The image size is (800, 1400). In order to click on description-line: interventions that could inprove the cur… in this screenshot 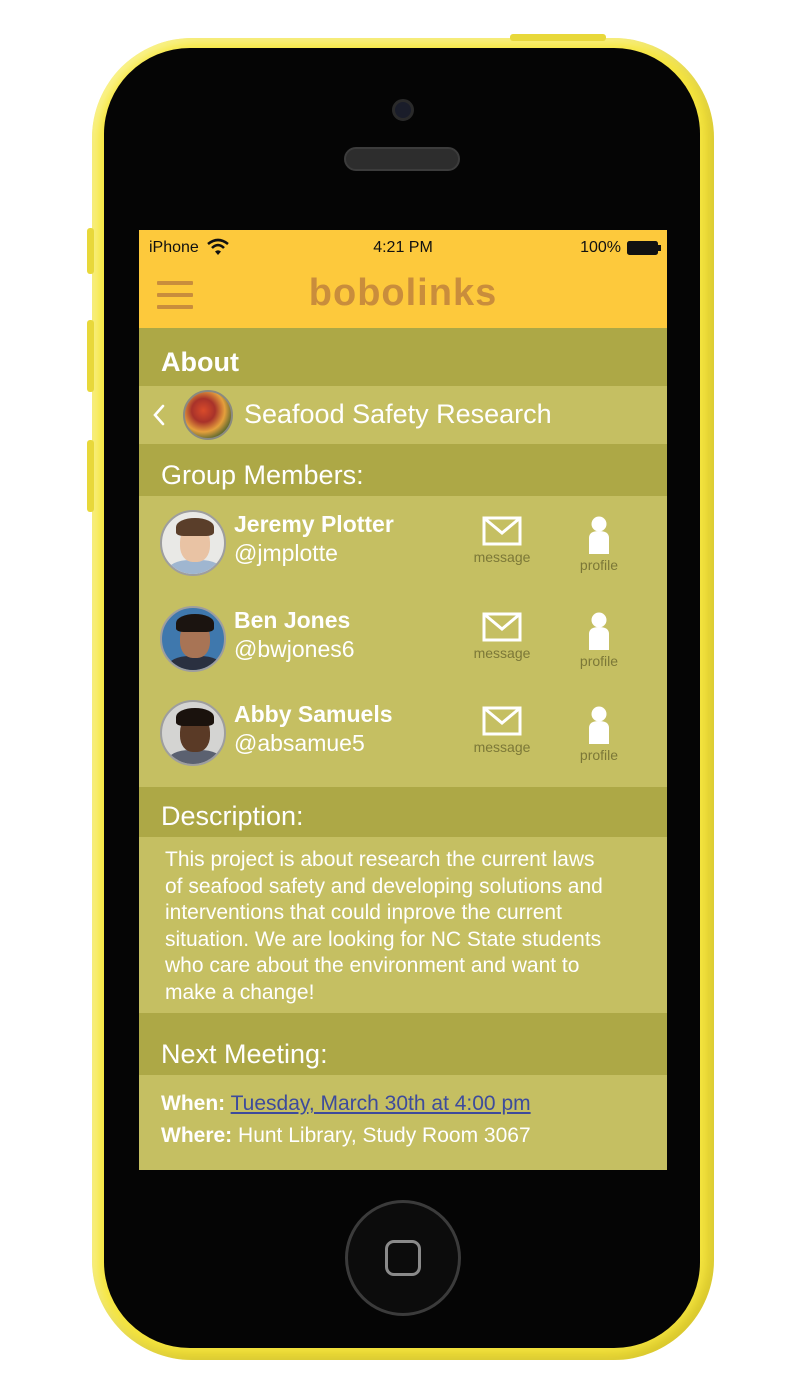, I will do `click(363, 913)`.